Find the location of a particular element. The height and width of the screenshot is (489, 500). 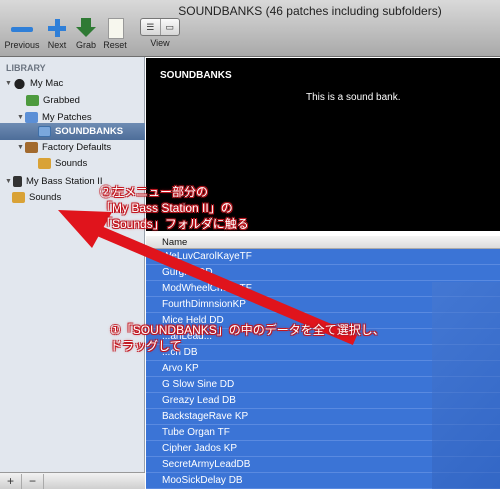

annotation-line: ①「SOUNDBANKS」の中のデータを全て選択し、 is located at coordinates (247, 330).